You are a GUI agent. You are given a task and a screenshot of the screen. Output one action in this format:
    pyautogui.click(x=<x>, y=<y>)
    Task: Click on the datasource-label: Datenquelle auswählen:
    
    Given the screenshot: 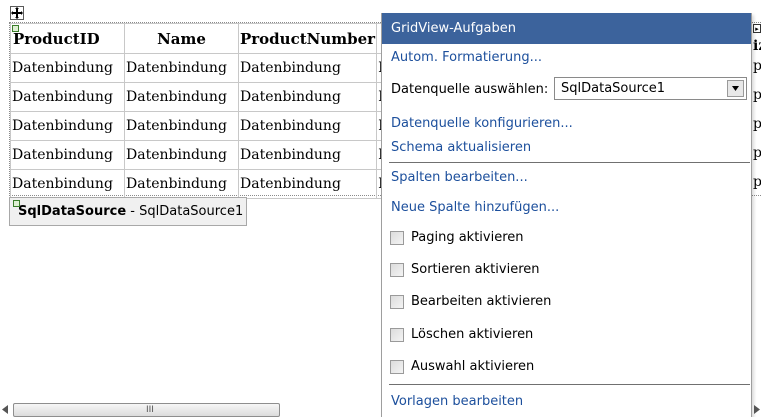 What is the action you would take?
    pyautogui.click(x=470, y=89)
    